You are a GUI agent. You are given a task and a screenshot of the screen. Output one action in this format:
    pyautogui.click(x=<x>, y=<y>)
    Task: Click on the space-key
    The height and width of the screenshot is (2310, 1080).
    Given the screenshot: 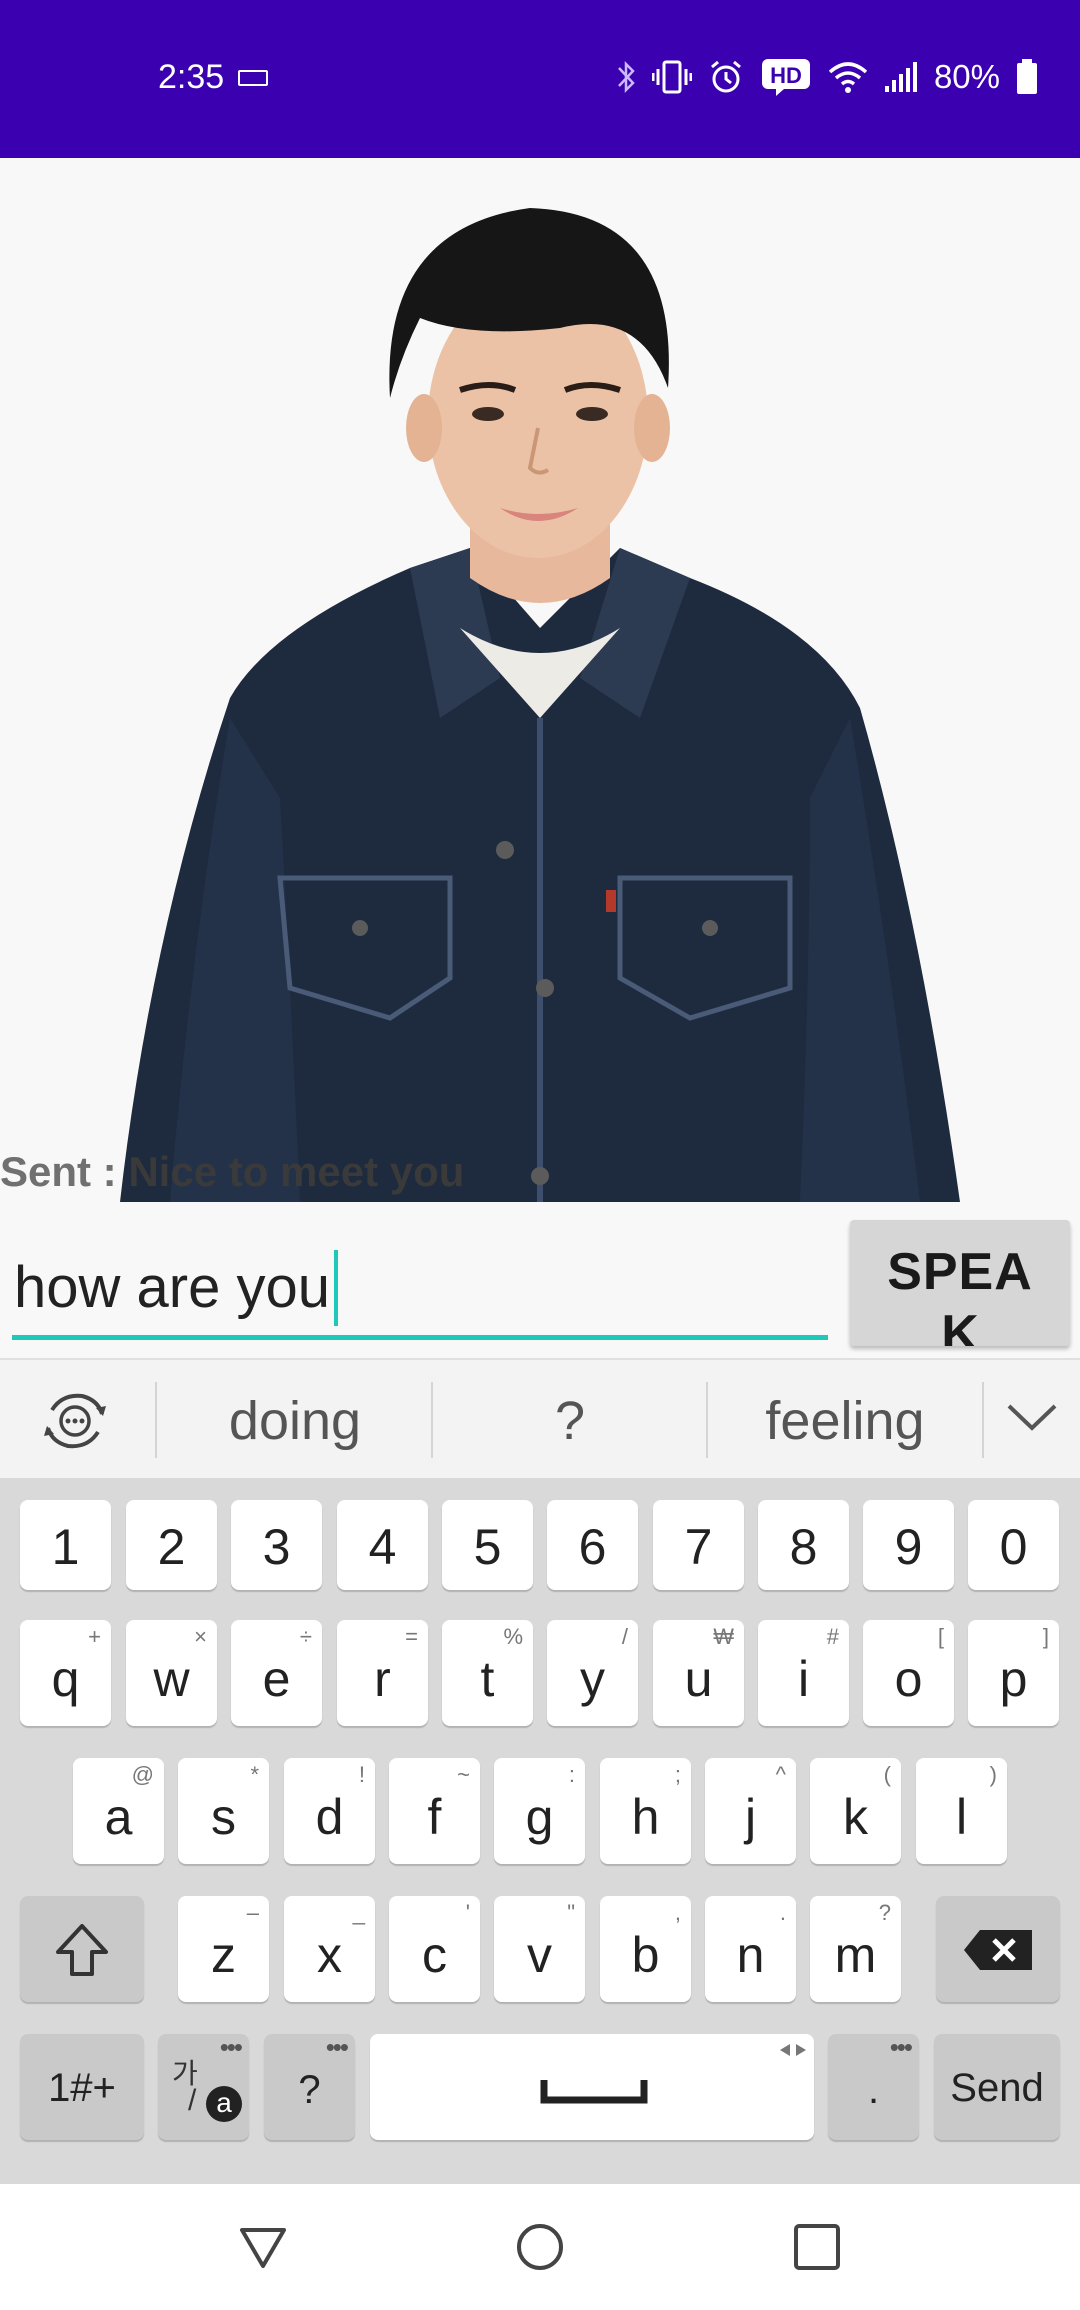 What is the action you would take?
    pyautogui.click(x=592, y=2087)
    